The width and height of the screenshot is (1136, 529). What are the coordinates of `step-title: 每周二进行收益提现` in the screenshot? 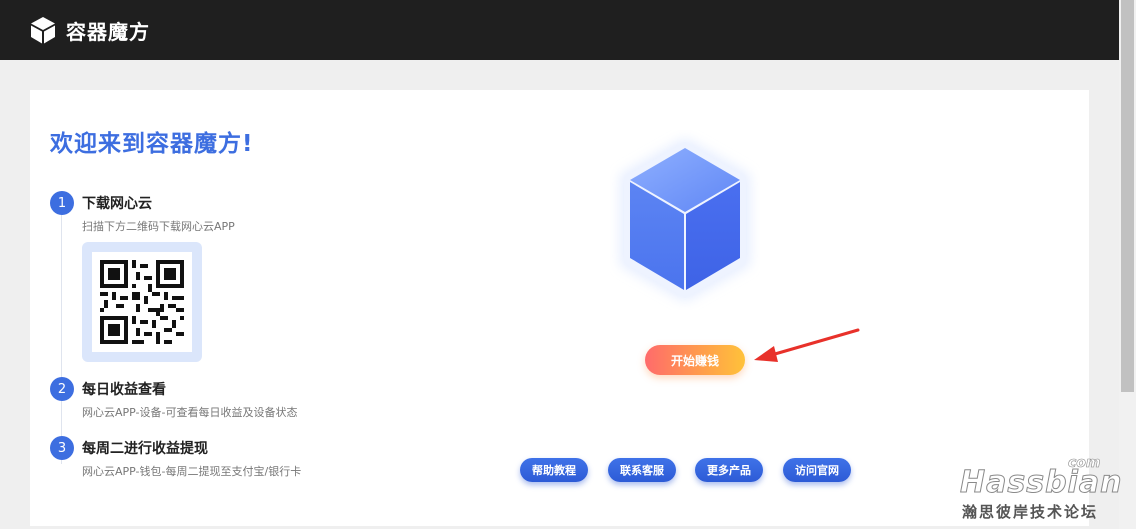 It's located at (145, 449).